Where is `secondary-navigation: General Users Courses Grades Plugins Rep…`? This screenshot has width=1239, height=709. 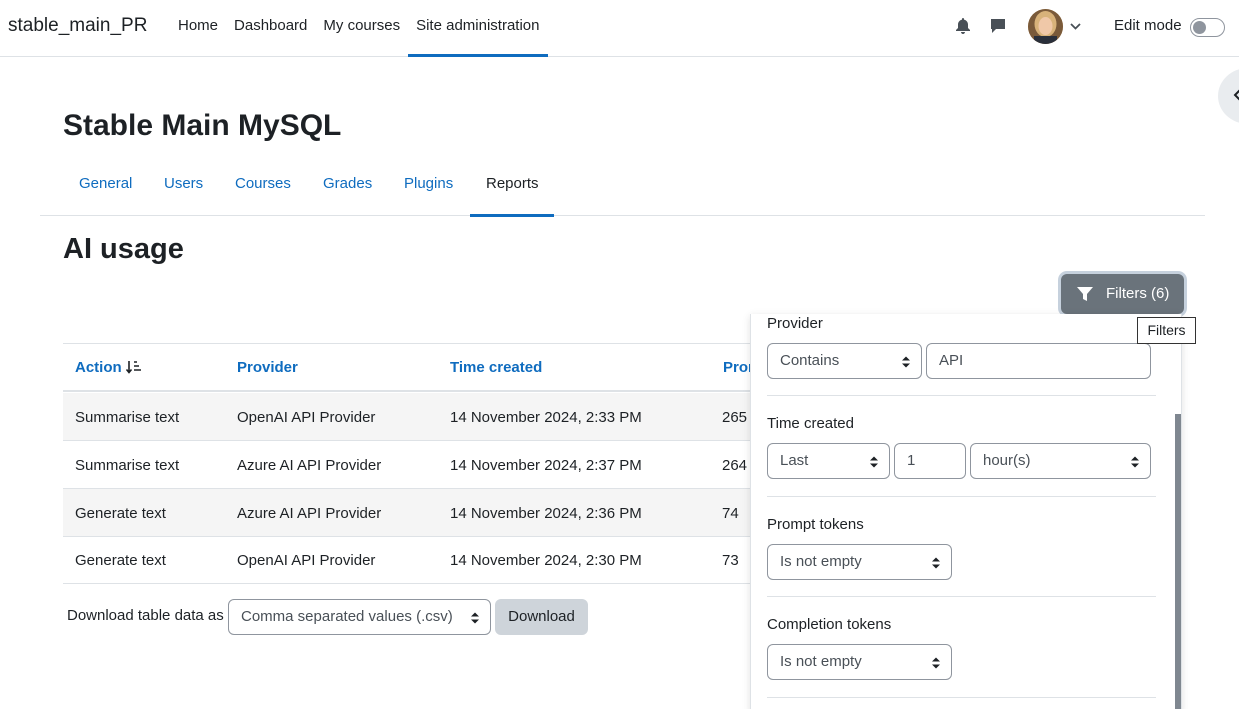
secondary-navigation: General Users Courses Grades Plugins Rep… is located at coordinates (622, 188).